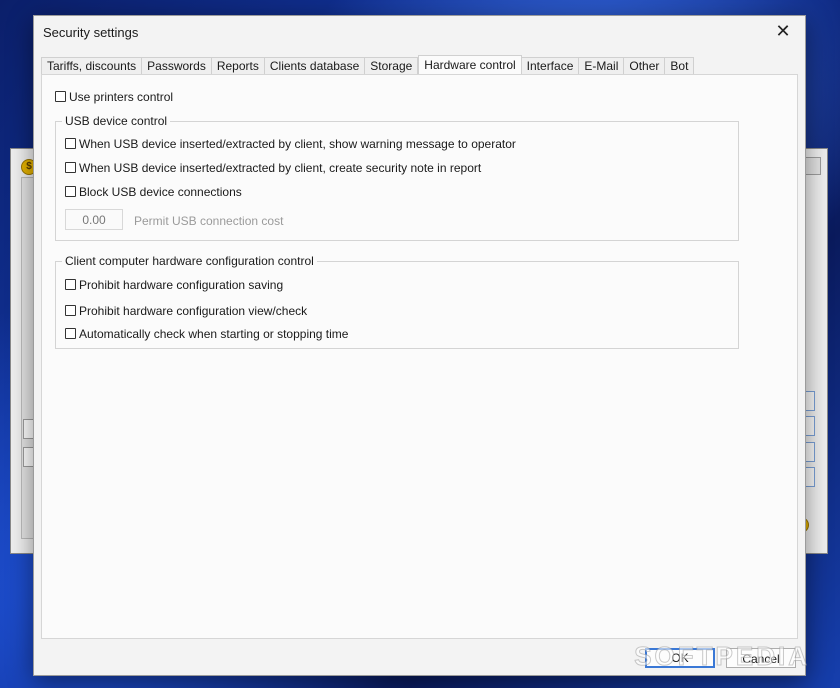 This screenshot has height=688, width=840. I want to click on close-icon: ✕, so click(783, 31).